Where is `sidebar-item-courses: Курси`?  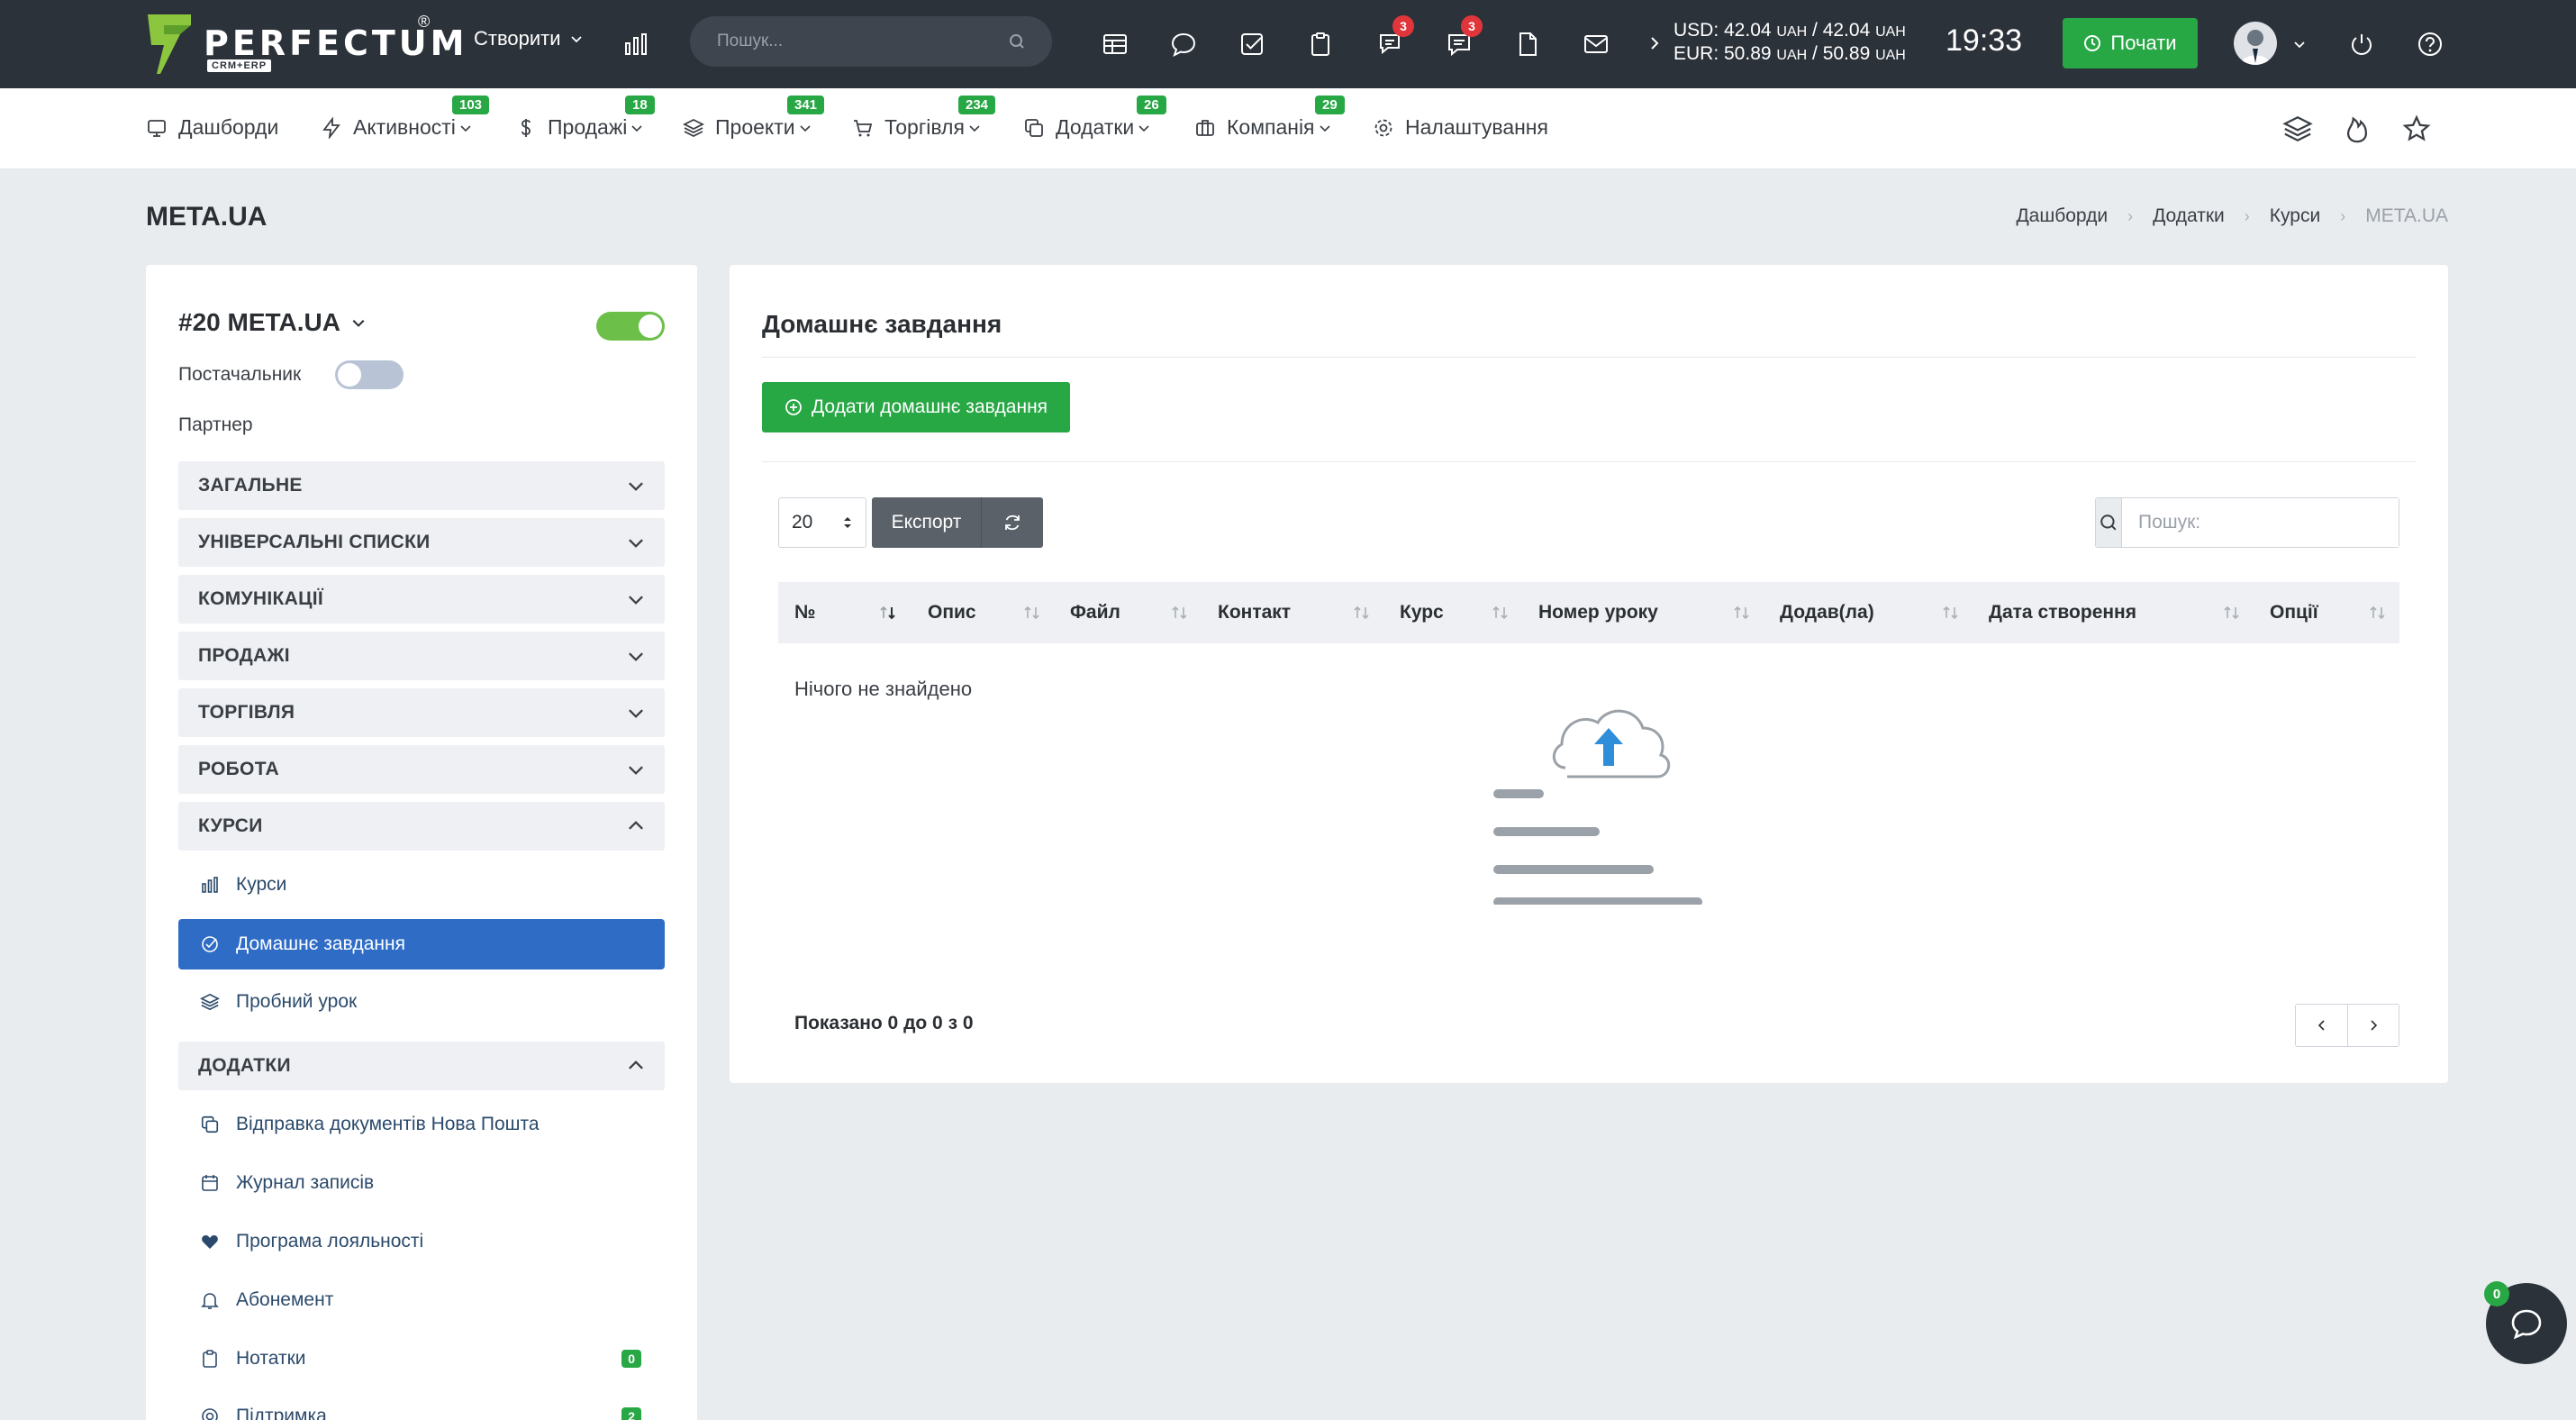 sidebar-item-courses: Курси is located at coordinates (421, 885).